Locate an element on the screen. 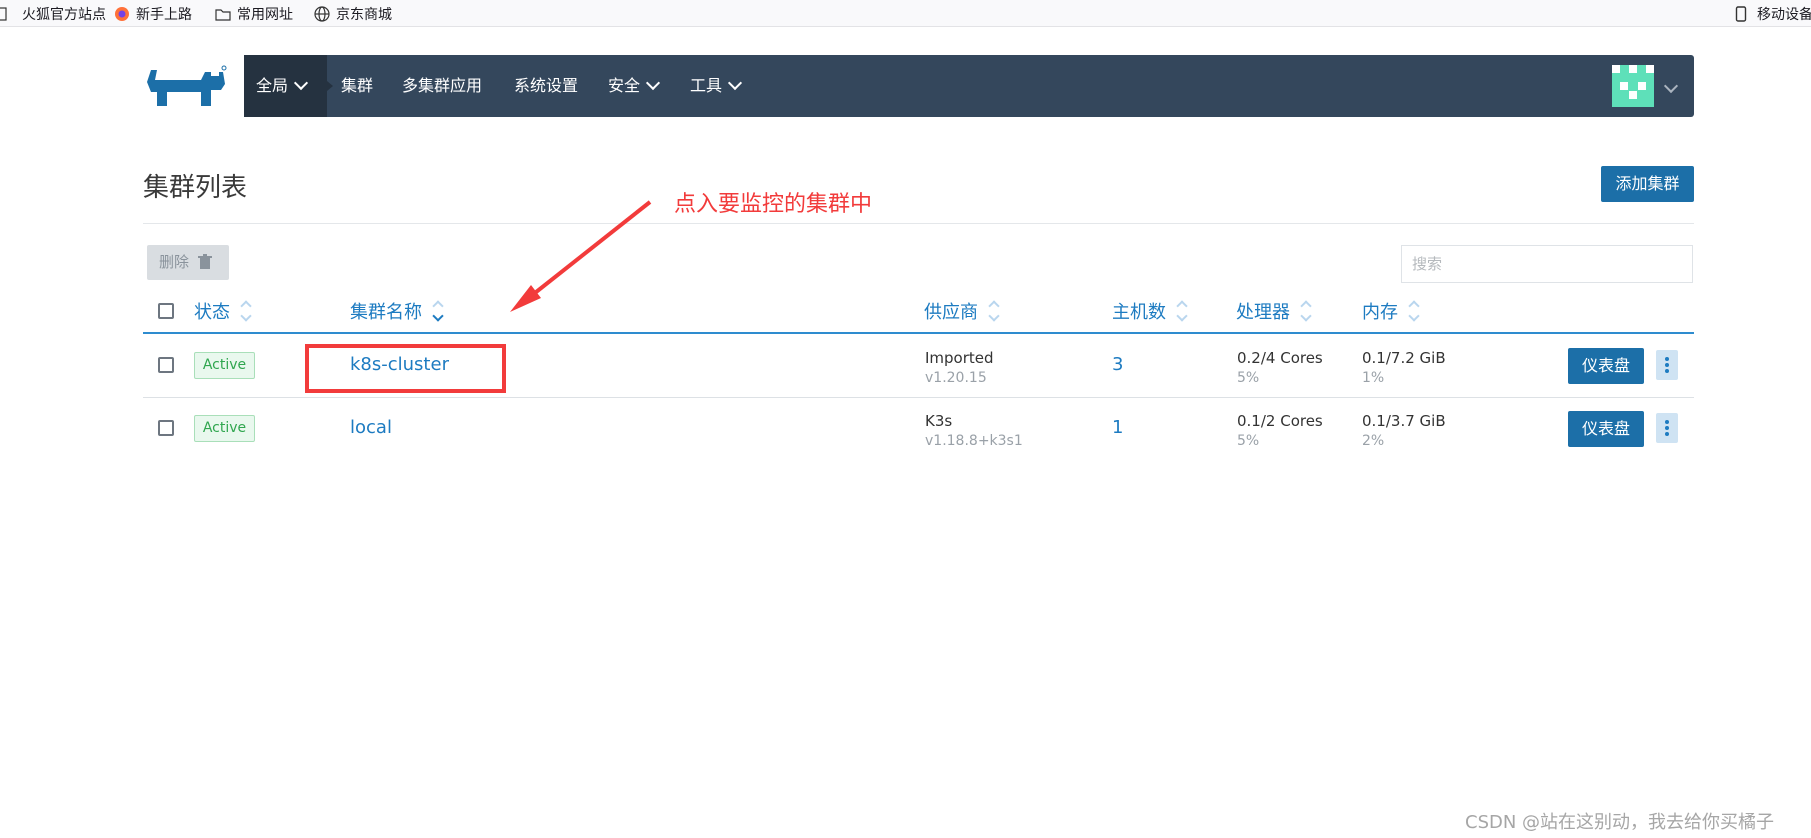 Image resolution: width=1811 pixels, height=838 pixels. annotation-highlight-box is located at coordinates (405, 368).